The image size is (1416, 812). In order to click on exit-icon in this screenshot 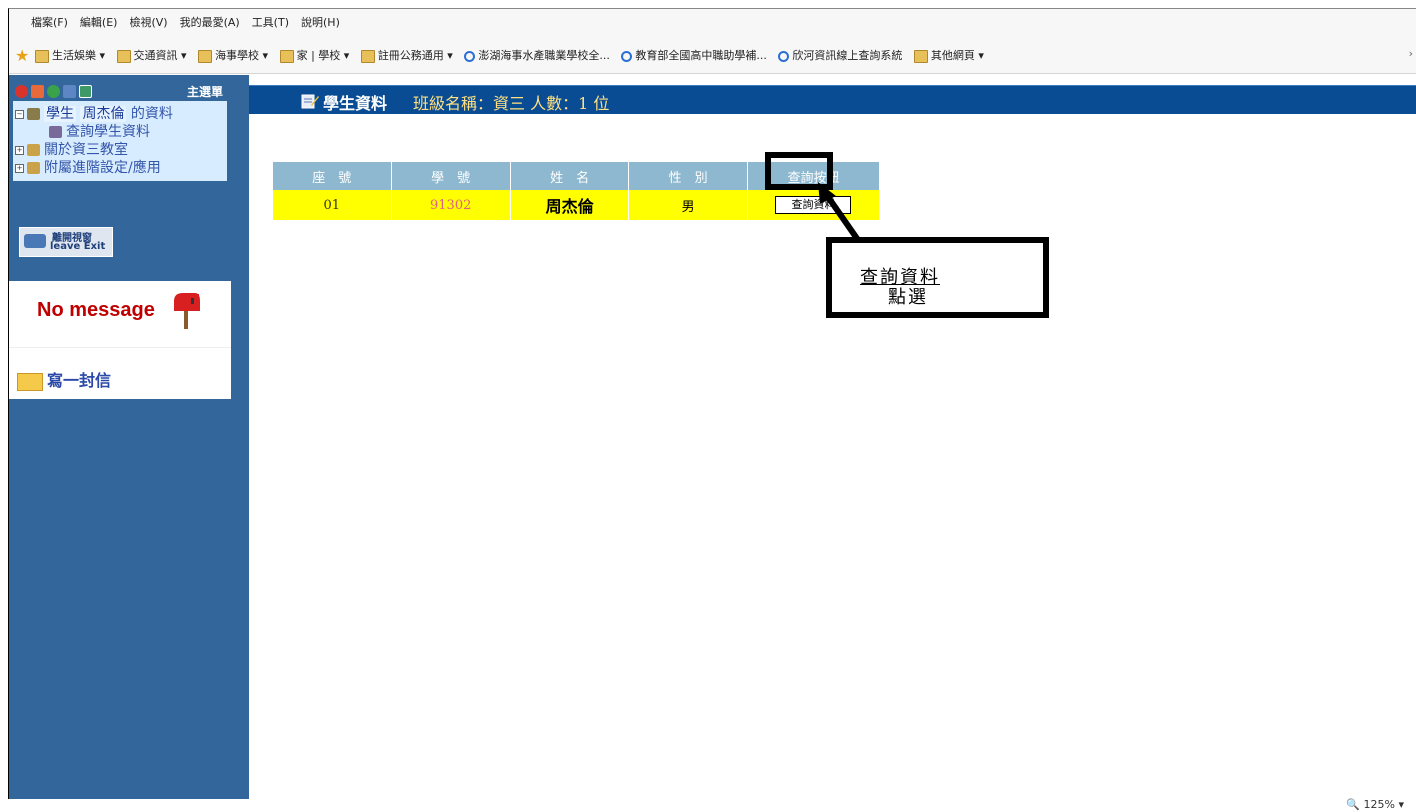, I will do `click(35, 241)`.